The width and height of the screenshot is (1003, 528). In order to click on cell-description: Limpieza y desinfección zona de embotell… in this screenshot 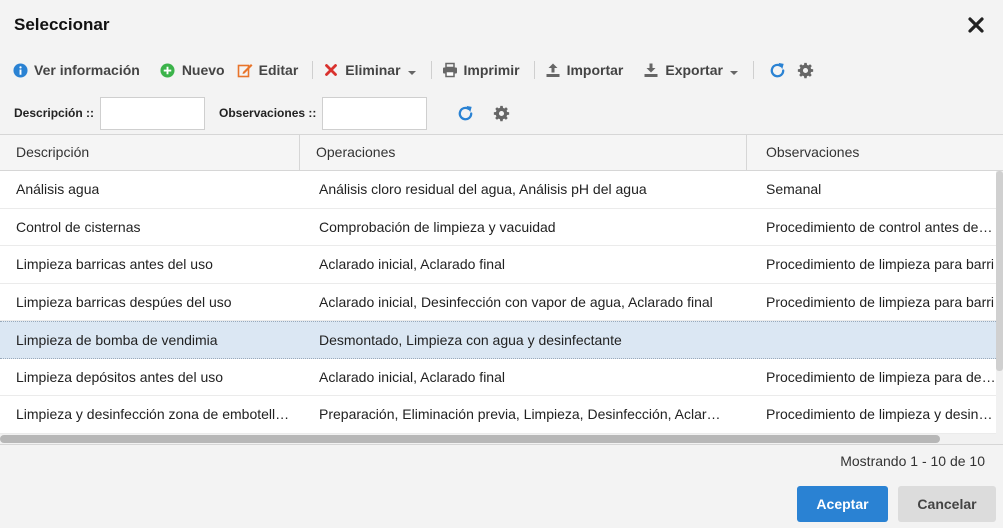, I will do `click(150, 414)`.